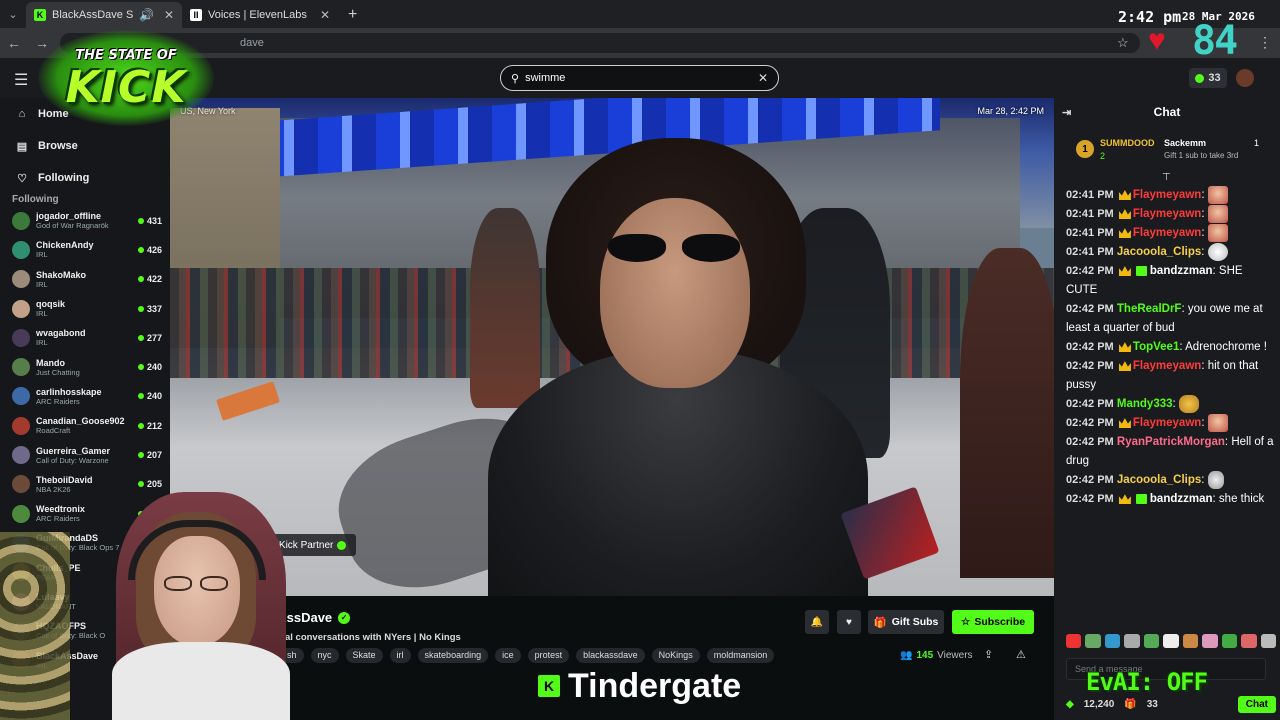 This screenshot has width=1280, height=720. What do you see at coordinates (61, 333) in the screenshot?
I see `channel-name: wvagabond` at bounding box center [61, 333].